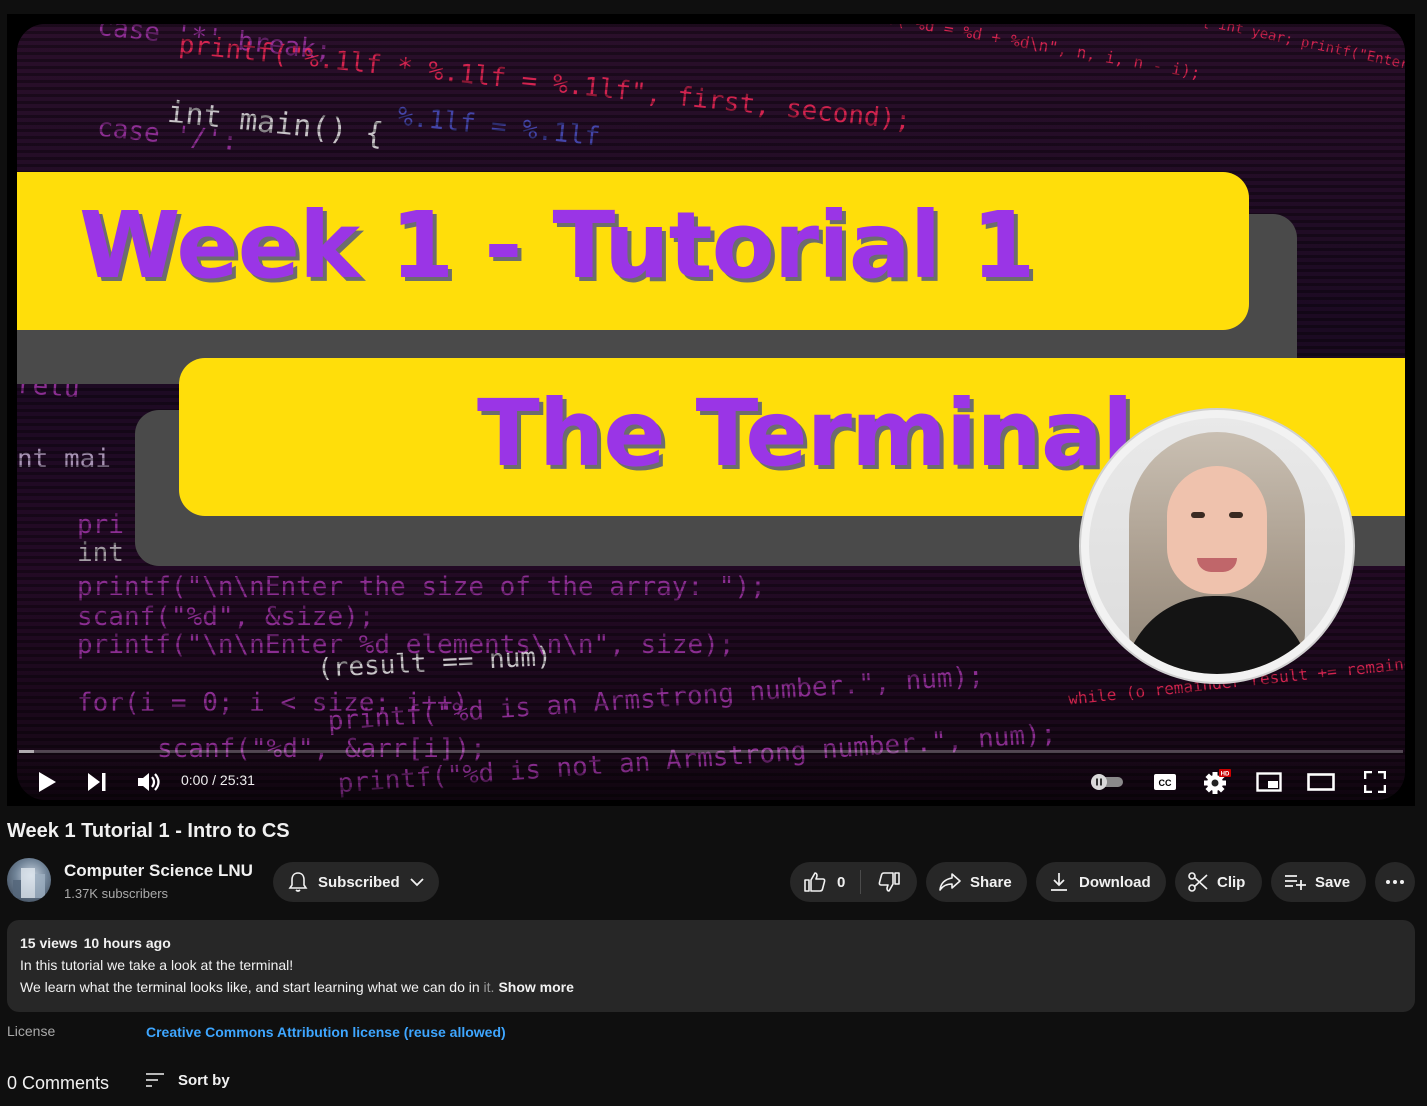  I want to click on save-button: Save, so click(1318, 882).